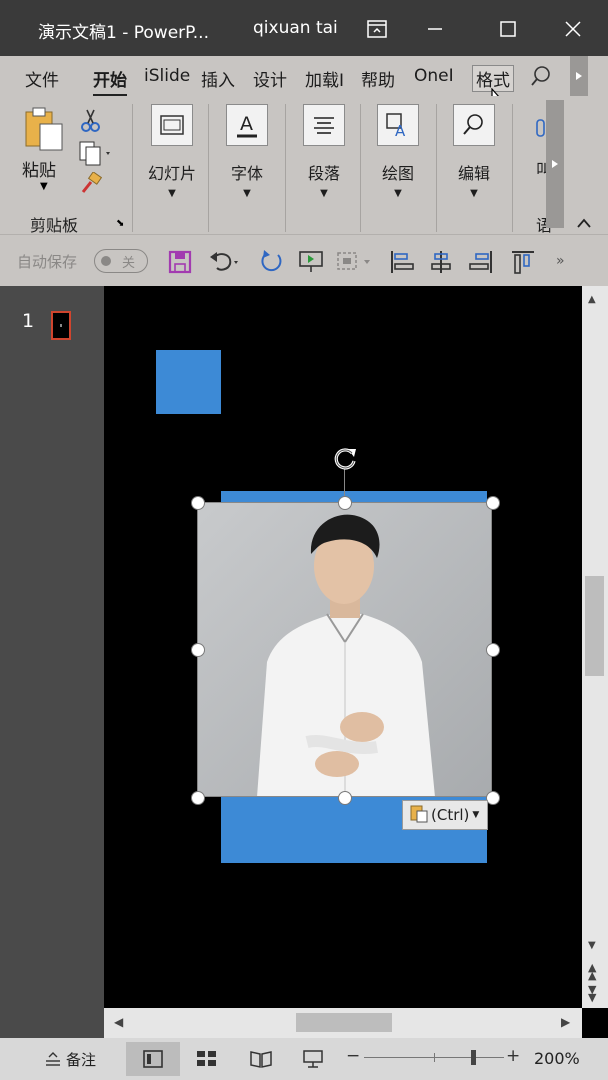  Describe the element at coordinates (555, 164) in the screenshot. I see `ribbon-overflow-right-icon` at that location.